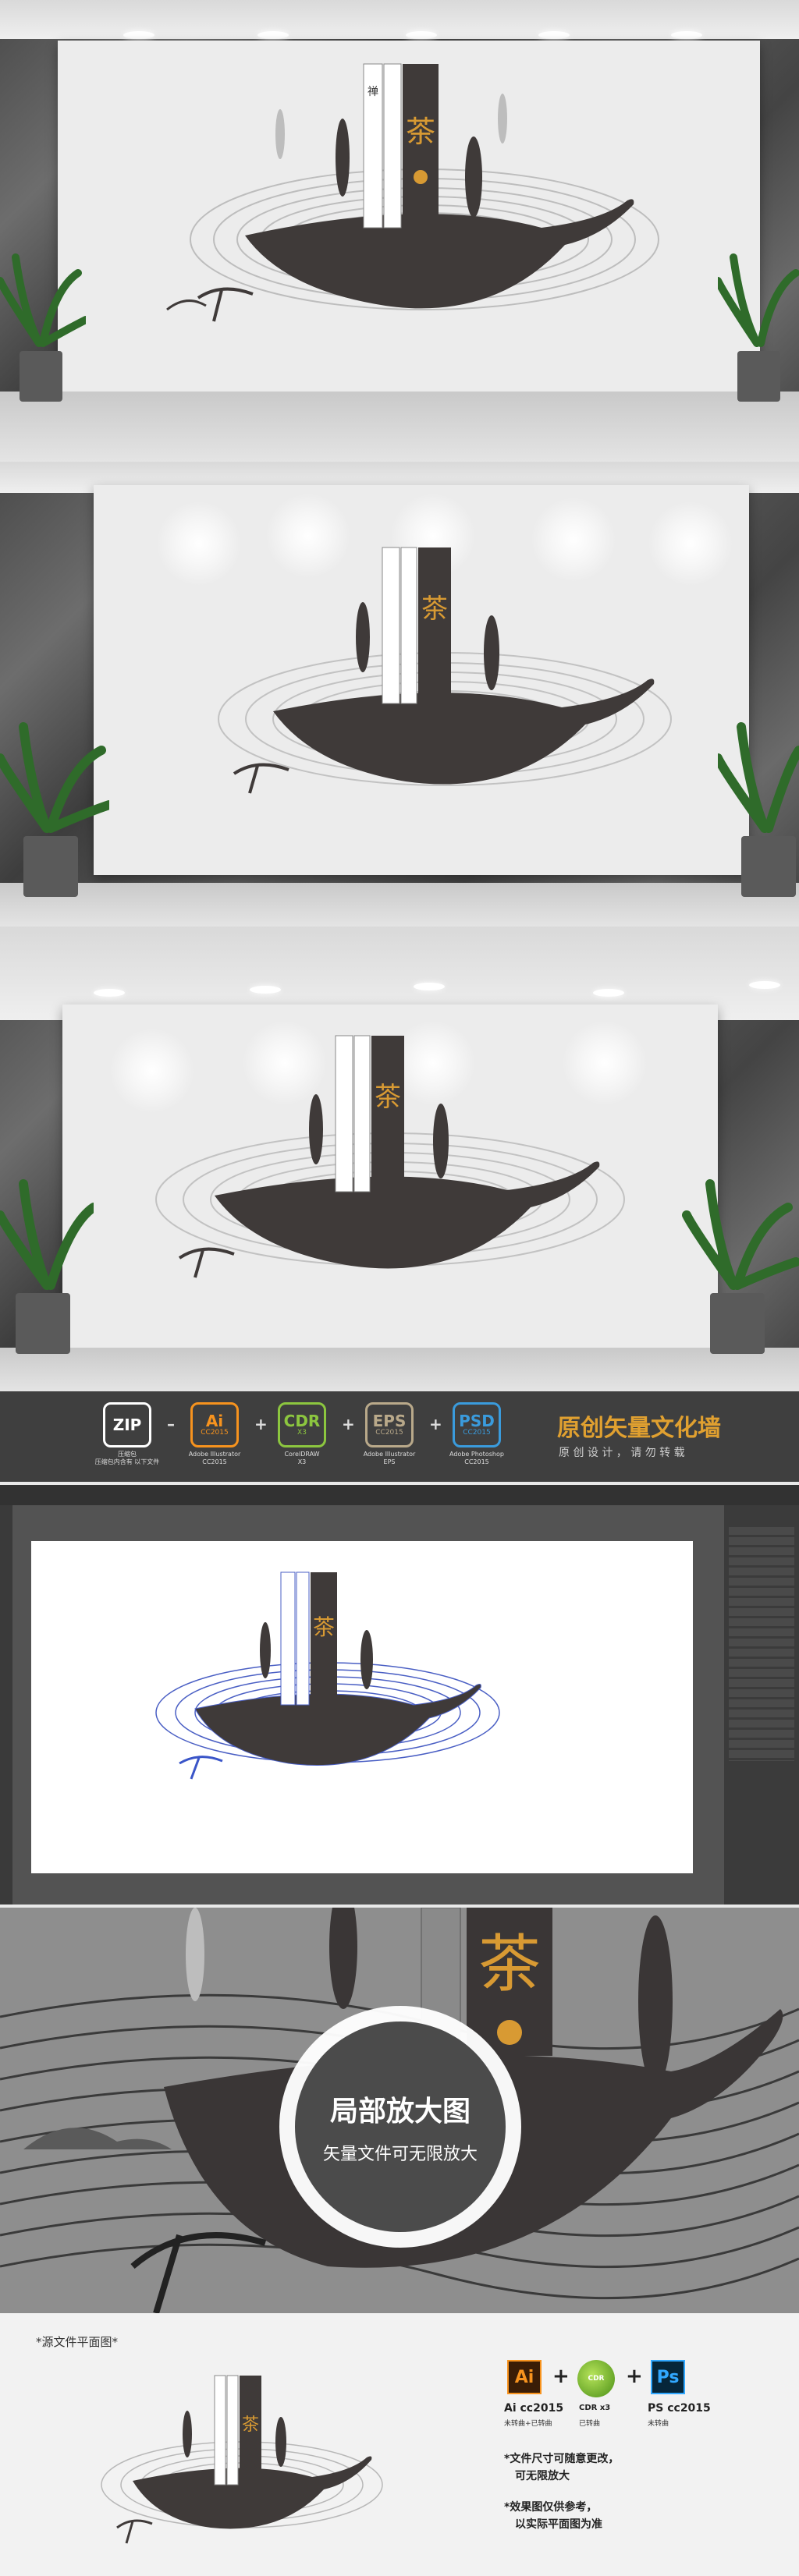  I want to click on display-wall: 禅 茶, so click(409, 216).